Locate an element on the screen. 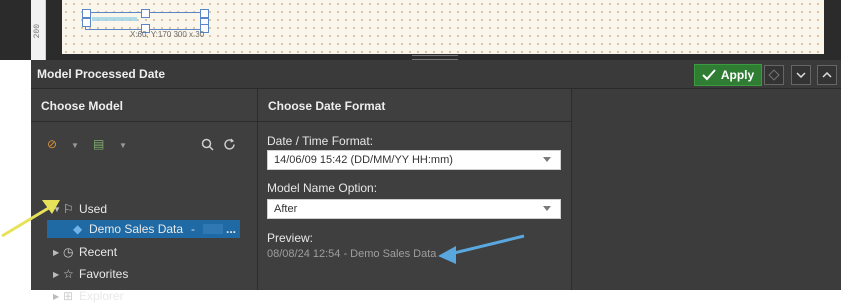 The image size is (841, 306). tree-item-label: Explorer is located at coordinates (101, 296).